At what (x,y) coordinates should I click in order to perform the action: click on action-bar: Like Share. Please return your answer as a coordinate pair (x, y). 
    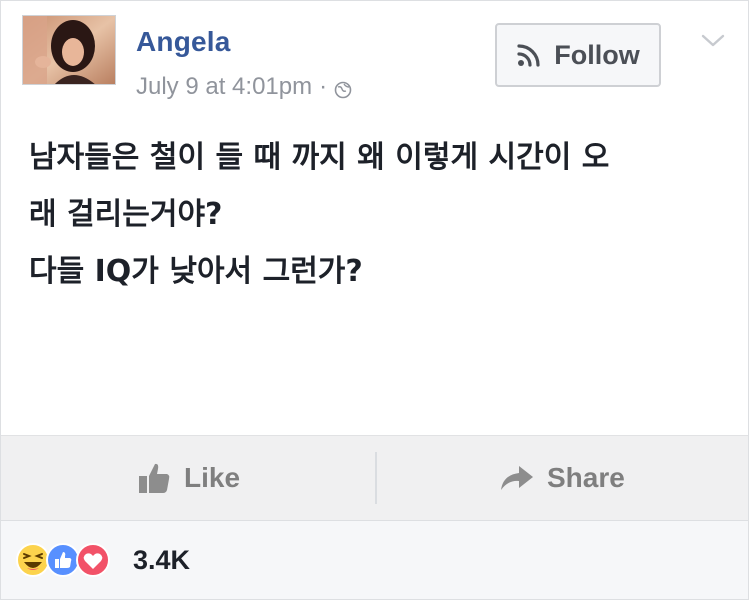
    Looking at the image, I should click on (374, 478).